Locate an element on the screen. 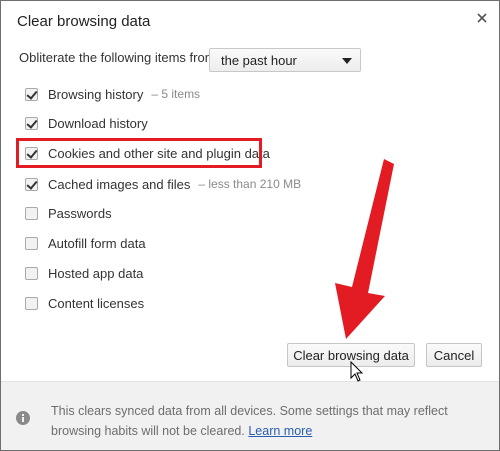 The image size is (500, 451). item-label: Autofill form data is located at coordinates (97, 243).